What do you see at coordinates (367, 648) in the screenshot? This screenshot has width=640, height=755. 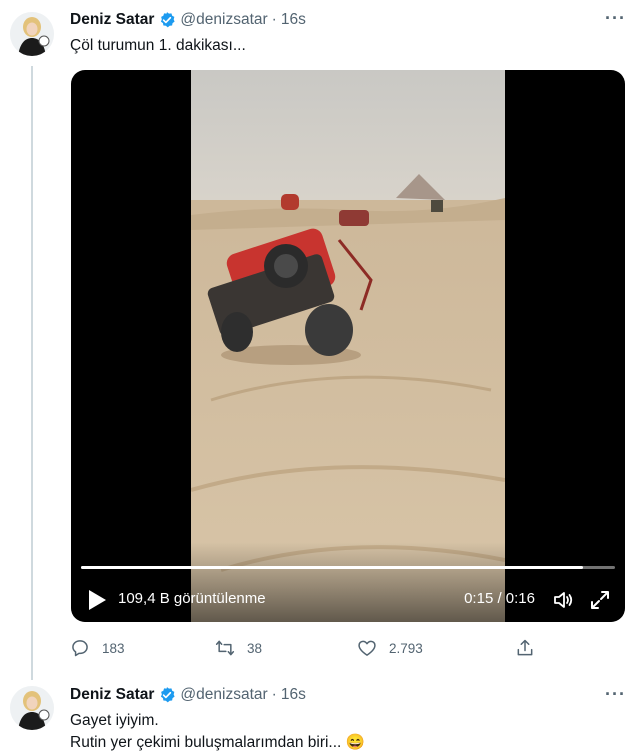 I see `like-icon` at bounding box center [367, 648].